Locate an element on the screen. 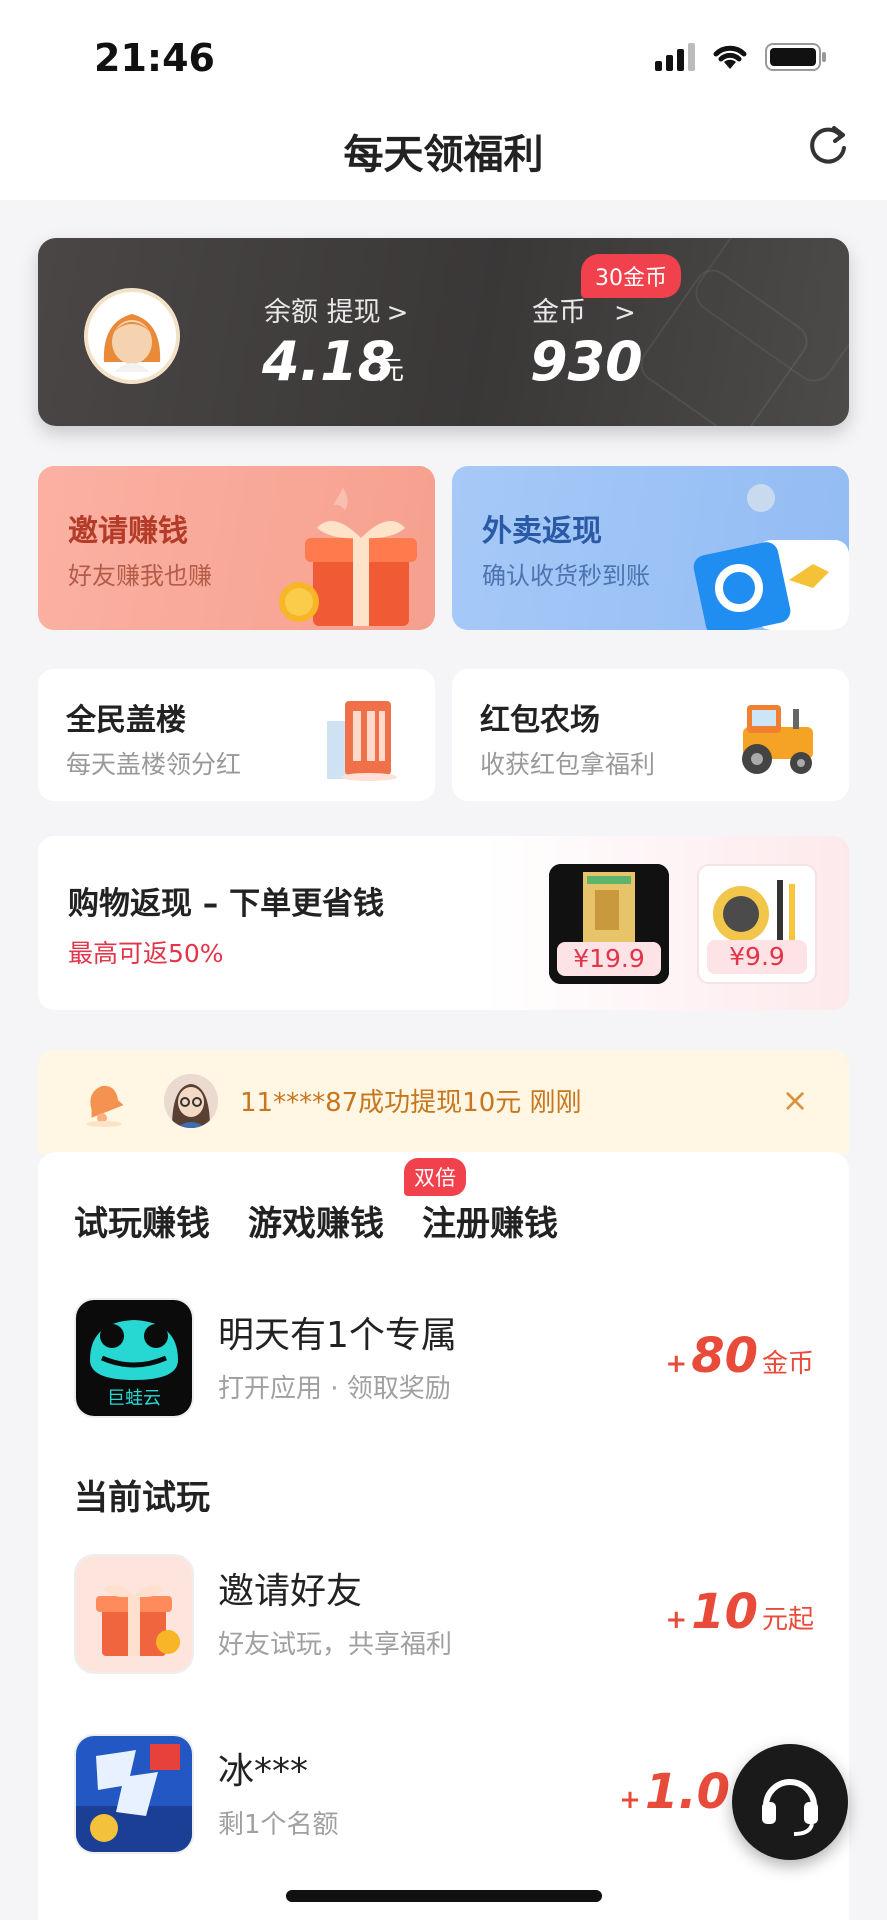 The width and height of the screenshot is (887, 1920). task-reward: + 1.0 is located at coordinates (676, 1792).